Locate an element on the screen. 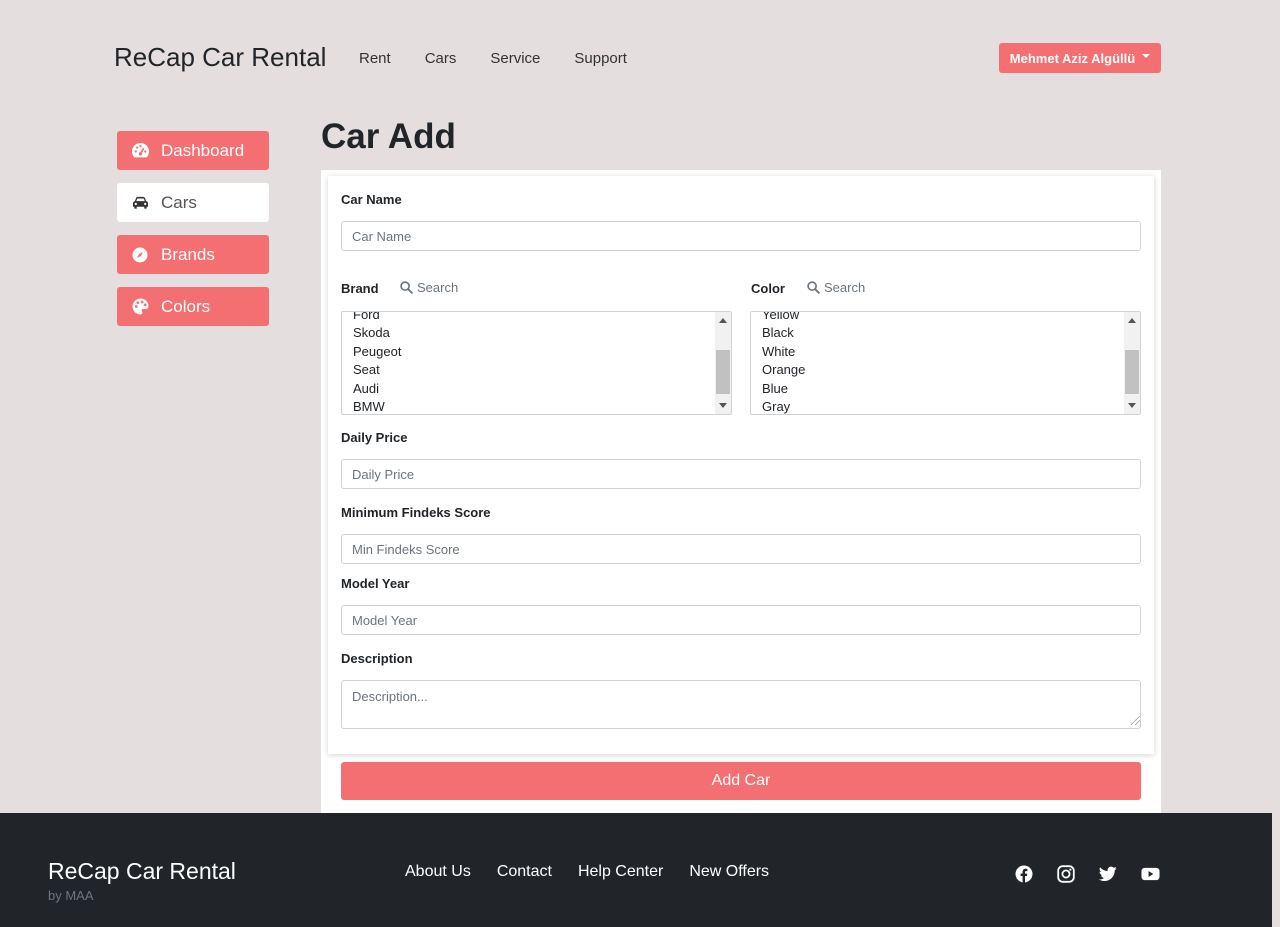 Image resolution: width=1280 pixels, height=927 pixels. footer-link-help: Help Center is located at coordinates (620, 872).